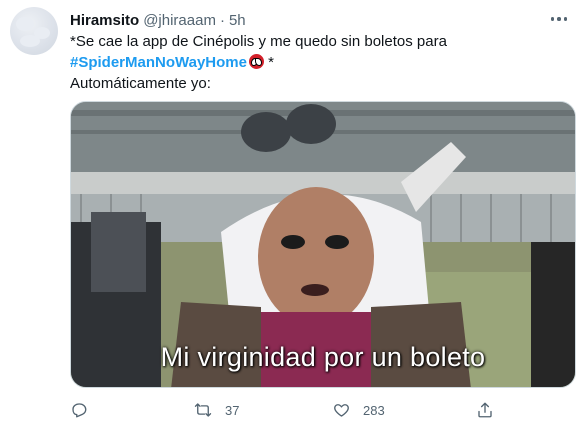  Describe the element at coordinates (237, 20) in the screenshot. I see `tweet-time: 5h` at that location.